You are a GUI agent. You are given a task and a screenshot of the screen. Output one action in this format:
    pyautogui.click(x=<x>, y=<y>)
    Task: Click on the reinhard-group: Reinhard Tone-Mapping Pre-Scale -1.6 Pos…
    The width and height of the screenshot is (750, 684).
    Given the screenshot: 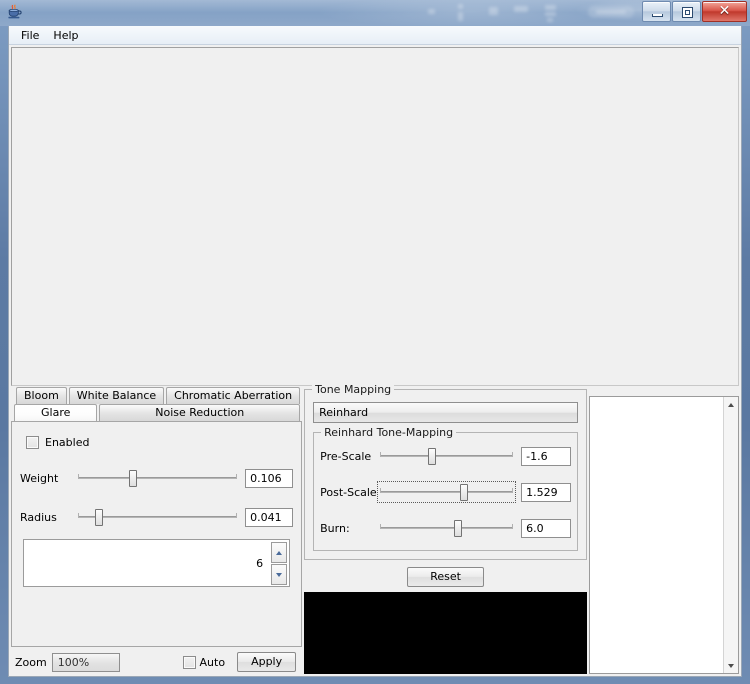 What is the action you would take?
    pyautogui.click(x=446, y=488)
    